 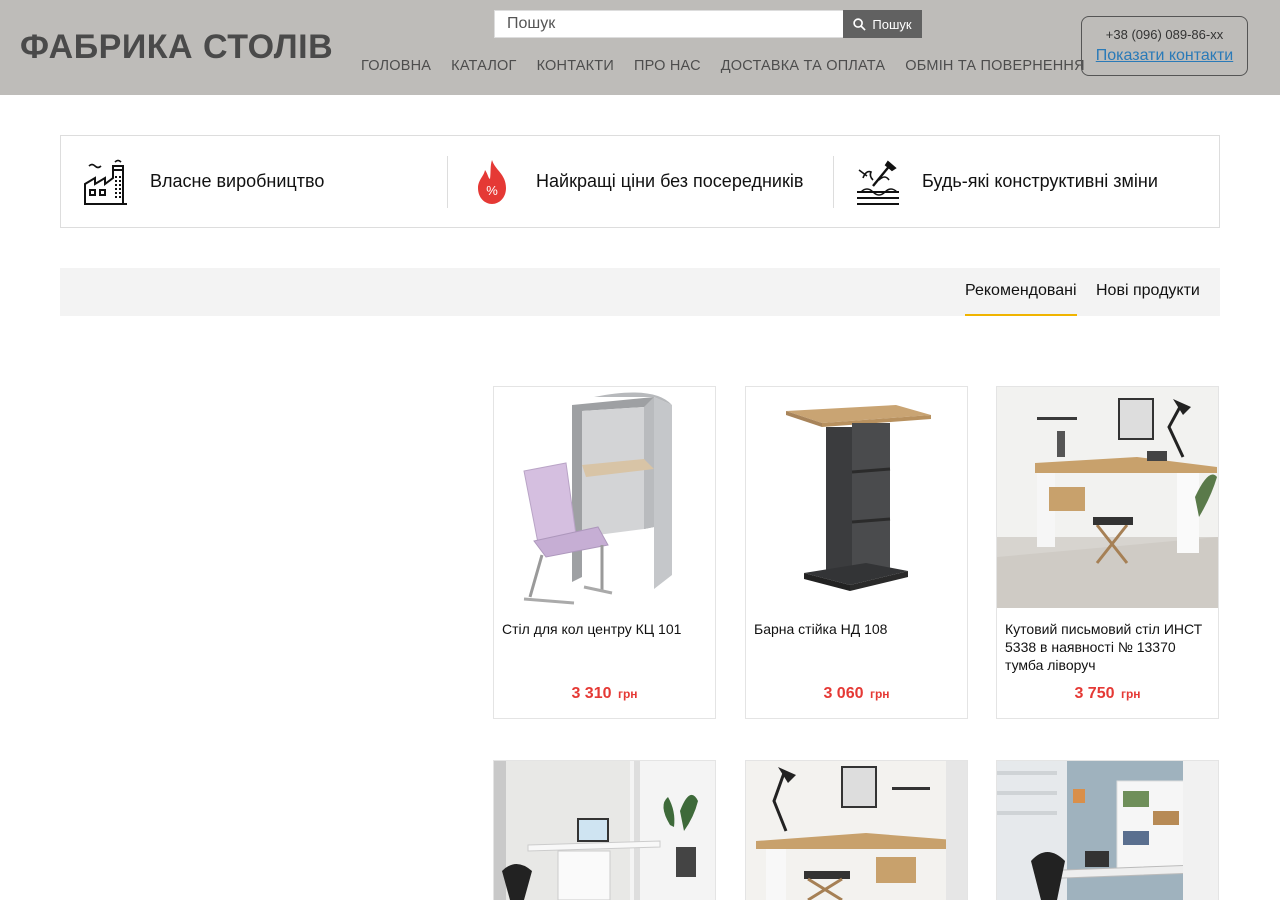 I want to click on search-input, so click(x=668, y=24).